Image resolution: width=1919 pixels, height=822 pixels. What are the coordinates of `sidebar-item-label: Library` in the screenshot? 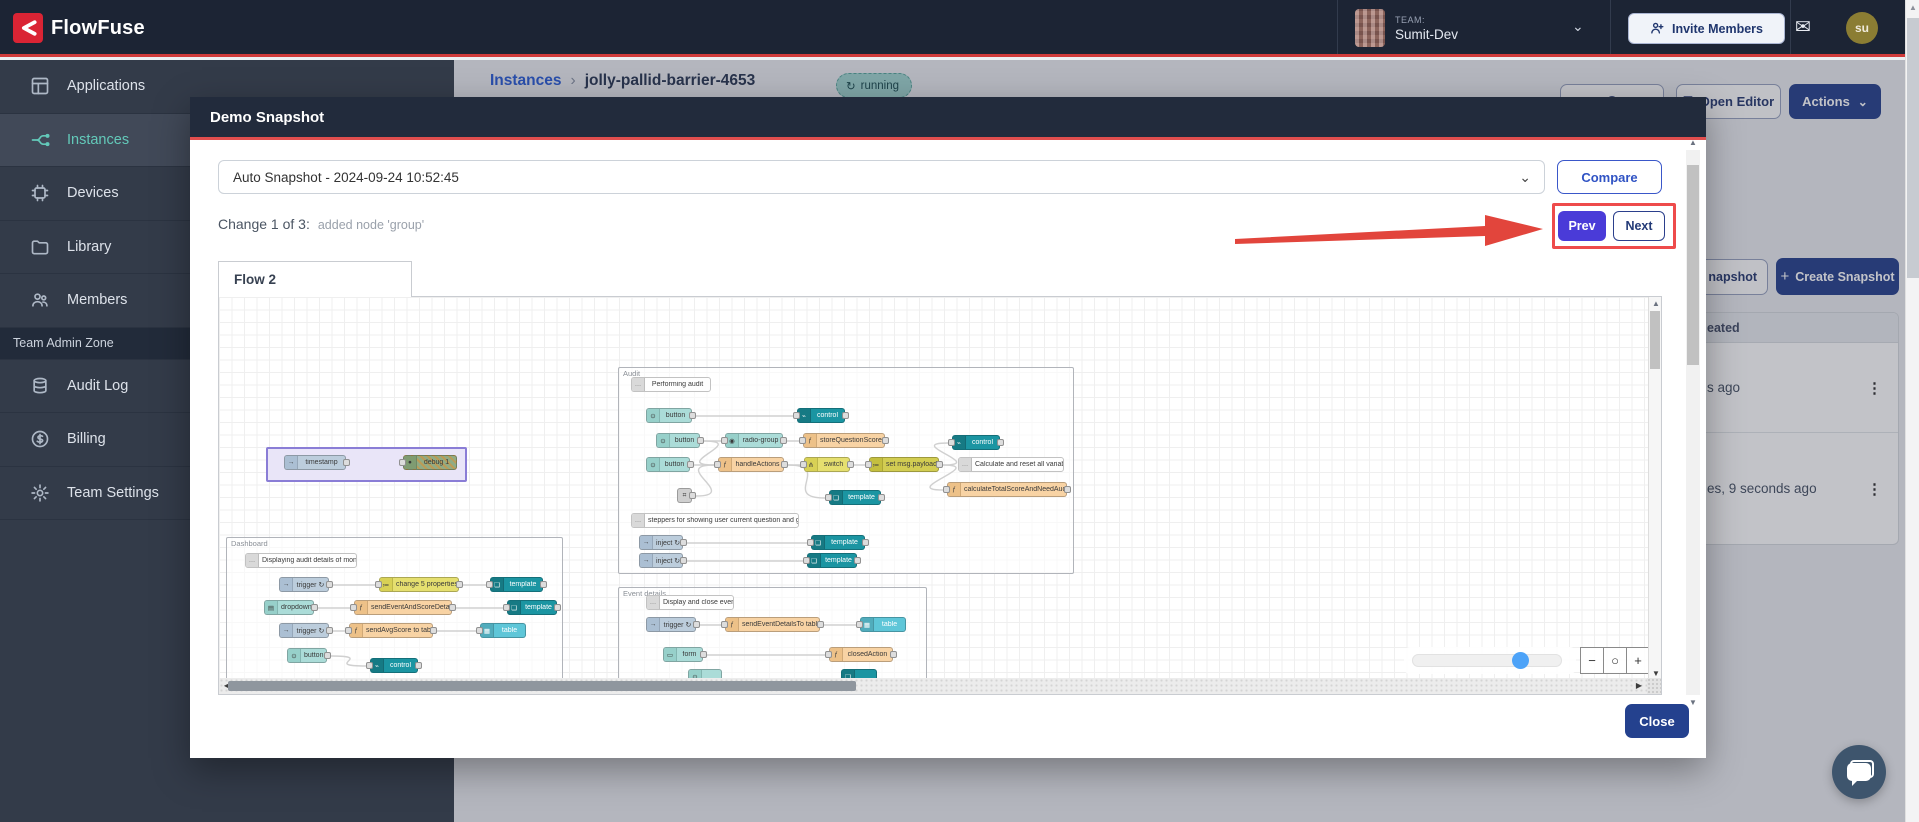 It's located at (89, 246).